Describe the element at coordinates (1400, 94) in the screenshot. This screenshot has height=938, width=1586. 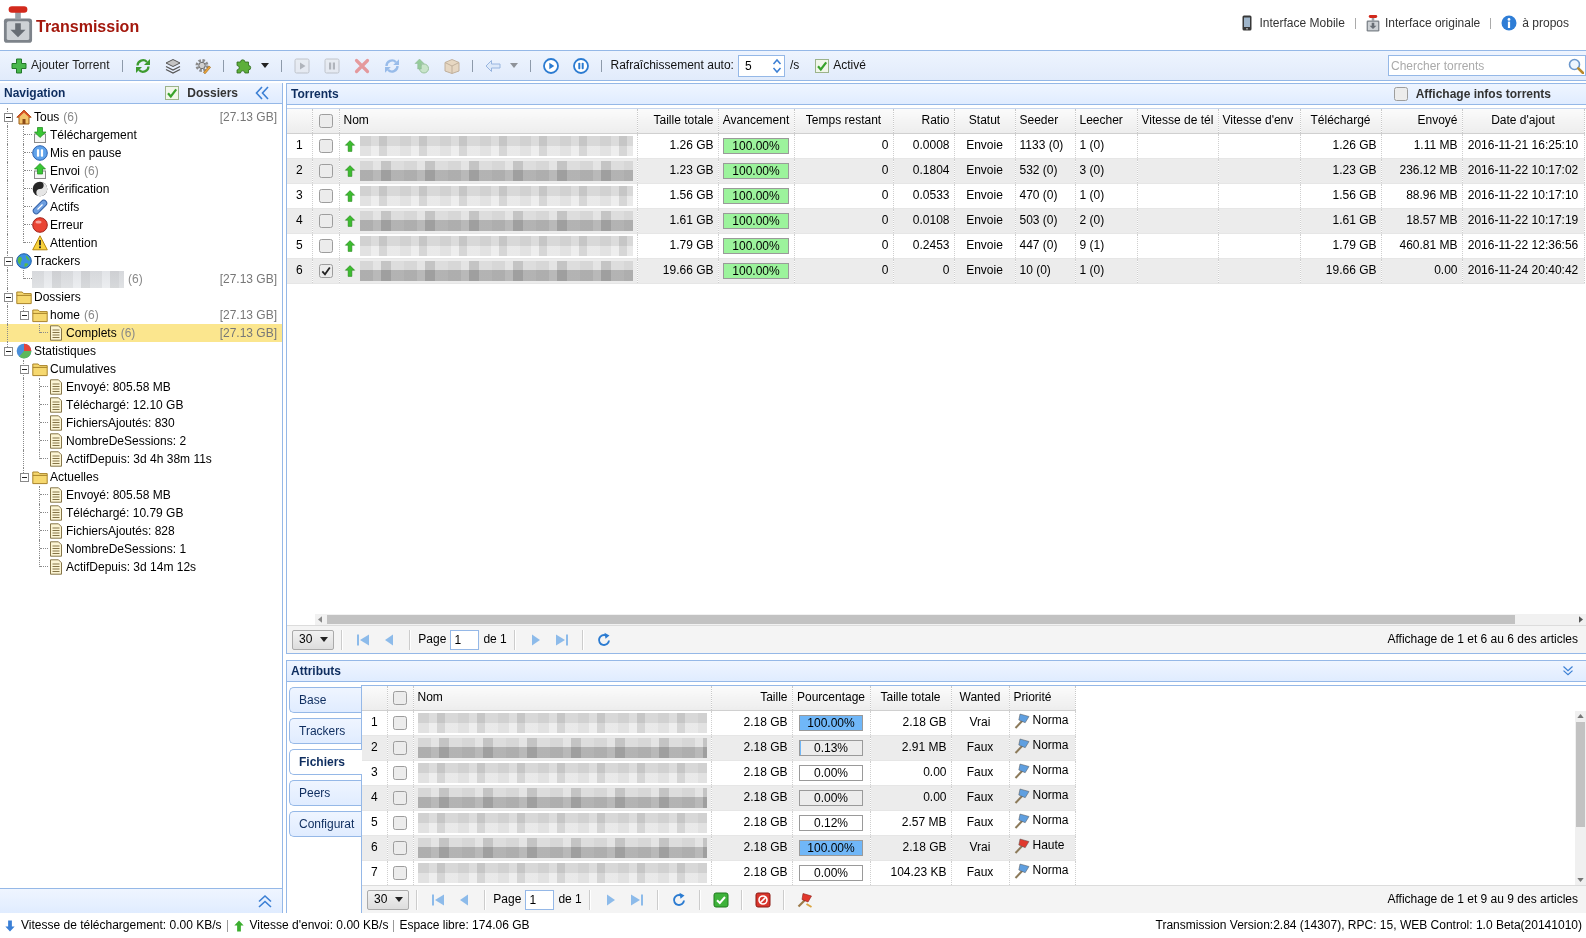
I see `info-checkbox` at that location.